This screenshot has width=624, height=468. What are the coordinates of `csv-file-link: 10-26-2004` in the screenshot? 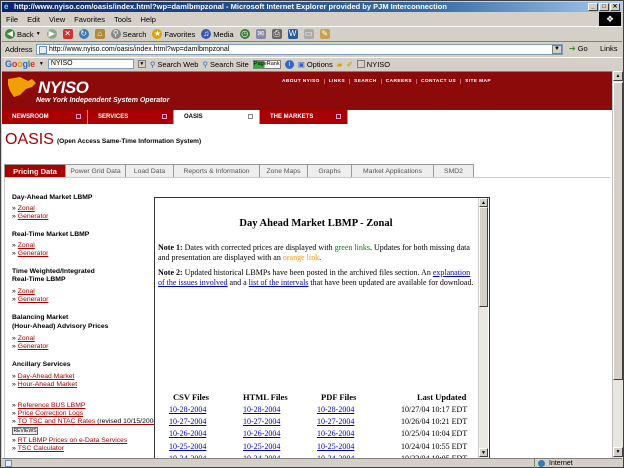 It's located at (187, 434).